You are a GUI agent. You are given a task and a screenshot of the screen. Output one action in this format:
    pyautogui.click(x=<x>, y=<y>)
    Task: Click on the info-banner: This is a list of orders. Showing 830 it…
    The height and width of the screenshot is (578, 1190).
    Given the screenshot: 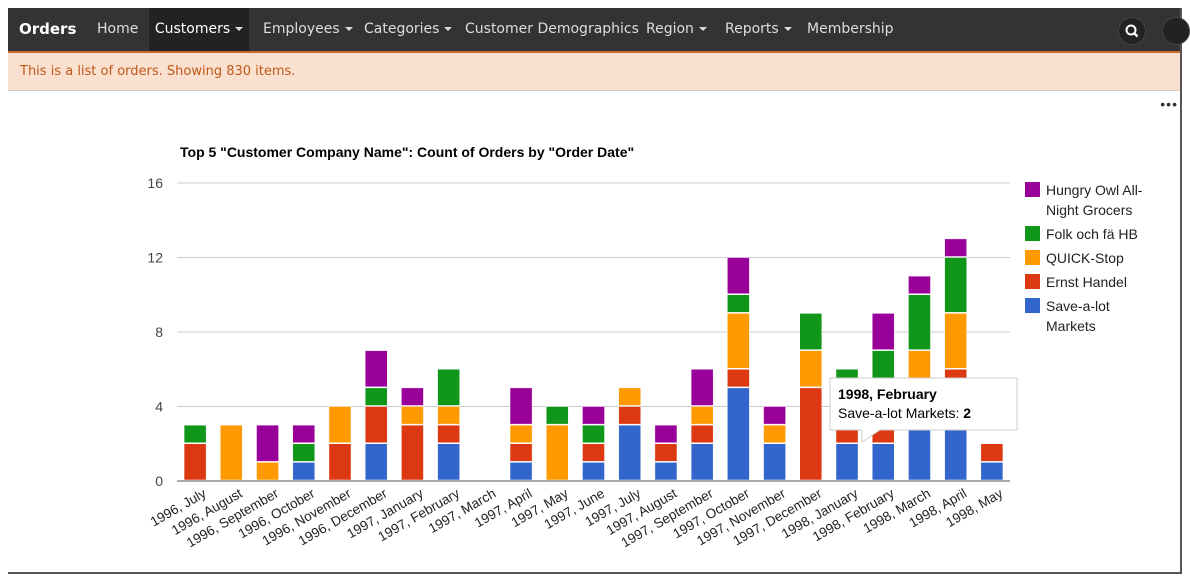 What is the action you would take?
    pyautogui.click(x=594, y=72)
    